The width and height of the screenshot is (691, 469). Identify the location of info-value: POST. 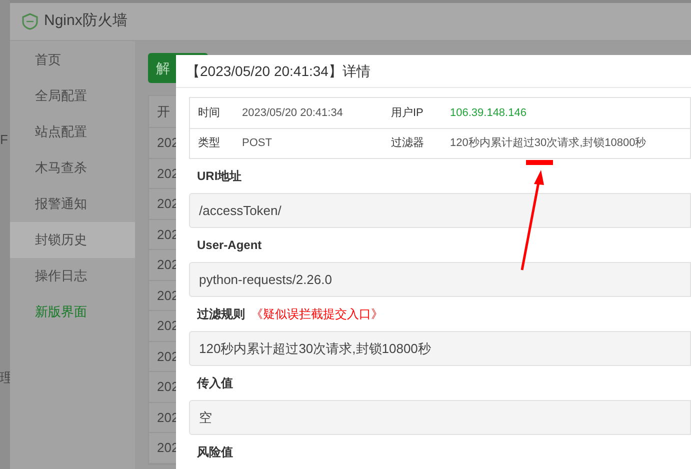
(257, 144).